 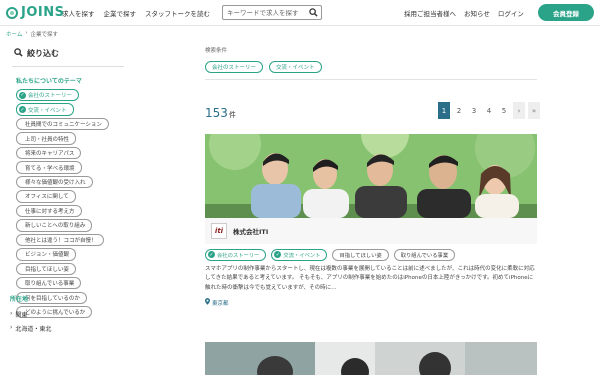 I want to click on theme-tag-label: 仕事に対する考え方, so click(x=50, y=211).